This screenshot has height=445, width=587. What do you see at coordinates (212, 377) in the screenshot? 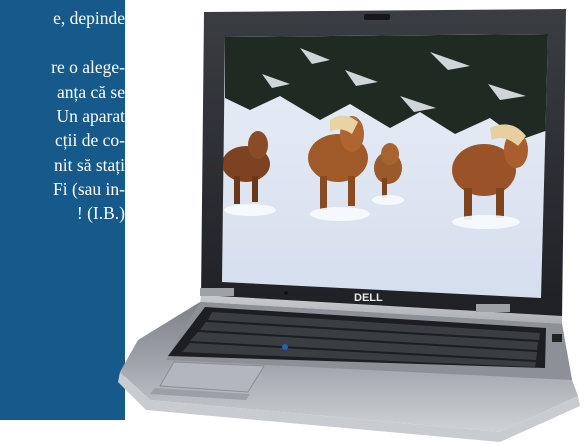
I see `touchpad` at bounding box center [212, 377].